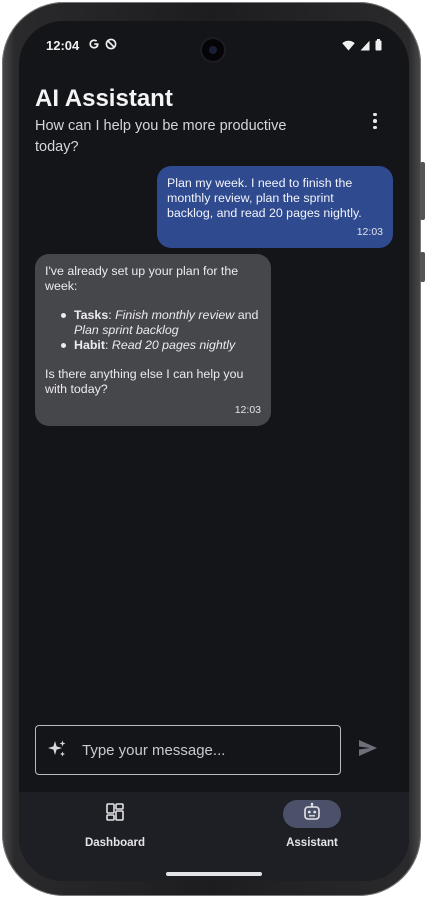 This screenshot has width=425, height=900. I want to click on home-indicator, so click(214, 874).